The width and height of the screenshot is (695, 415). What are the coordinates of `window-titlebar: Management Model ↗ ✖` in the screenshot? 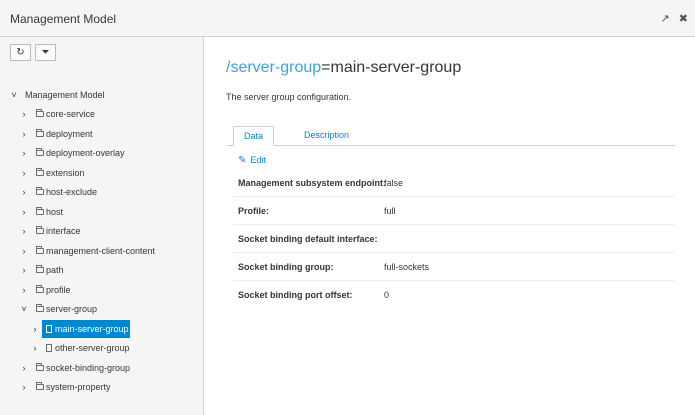 It's located at (347, 18).